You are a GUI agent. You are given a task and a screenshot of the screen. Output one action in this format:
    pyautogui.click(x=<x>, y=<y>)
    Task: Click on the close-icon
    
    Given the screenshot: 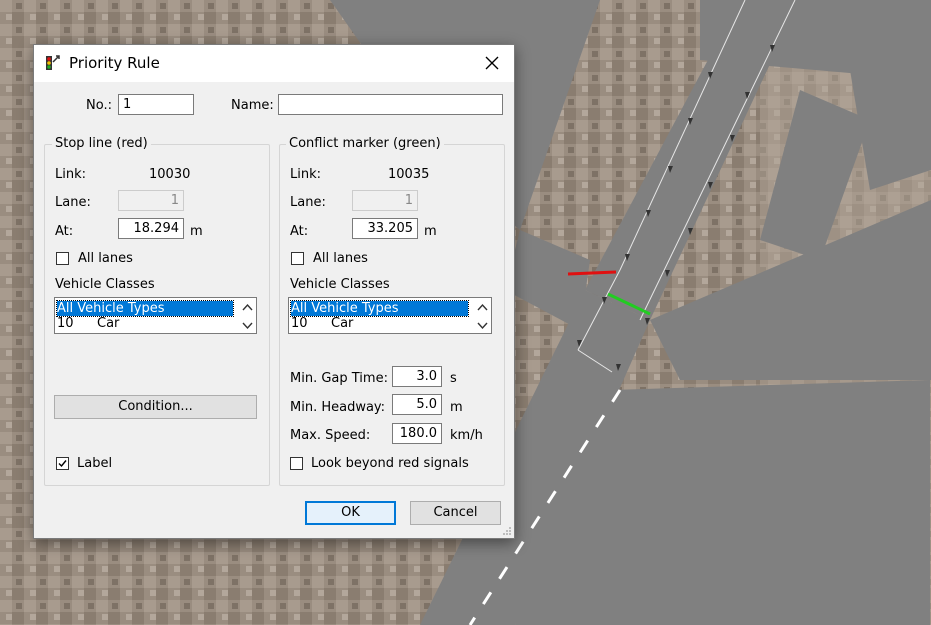 What is the action you would take?
    pyautogui.click(x=492, y=63)
    